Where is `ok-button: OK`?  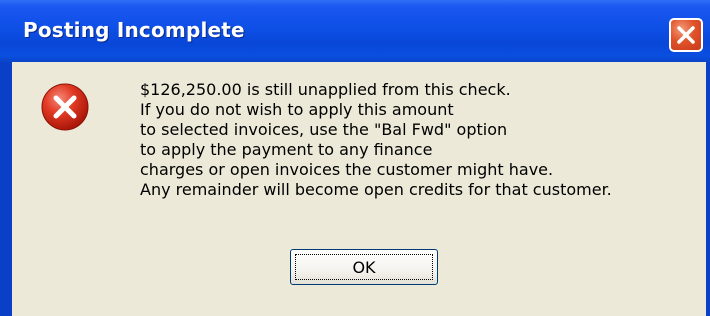
ok-button: OK is located at coordinates (364, 267).